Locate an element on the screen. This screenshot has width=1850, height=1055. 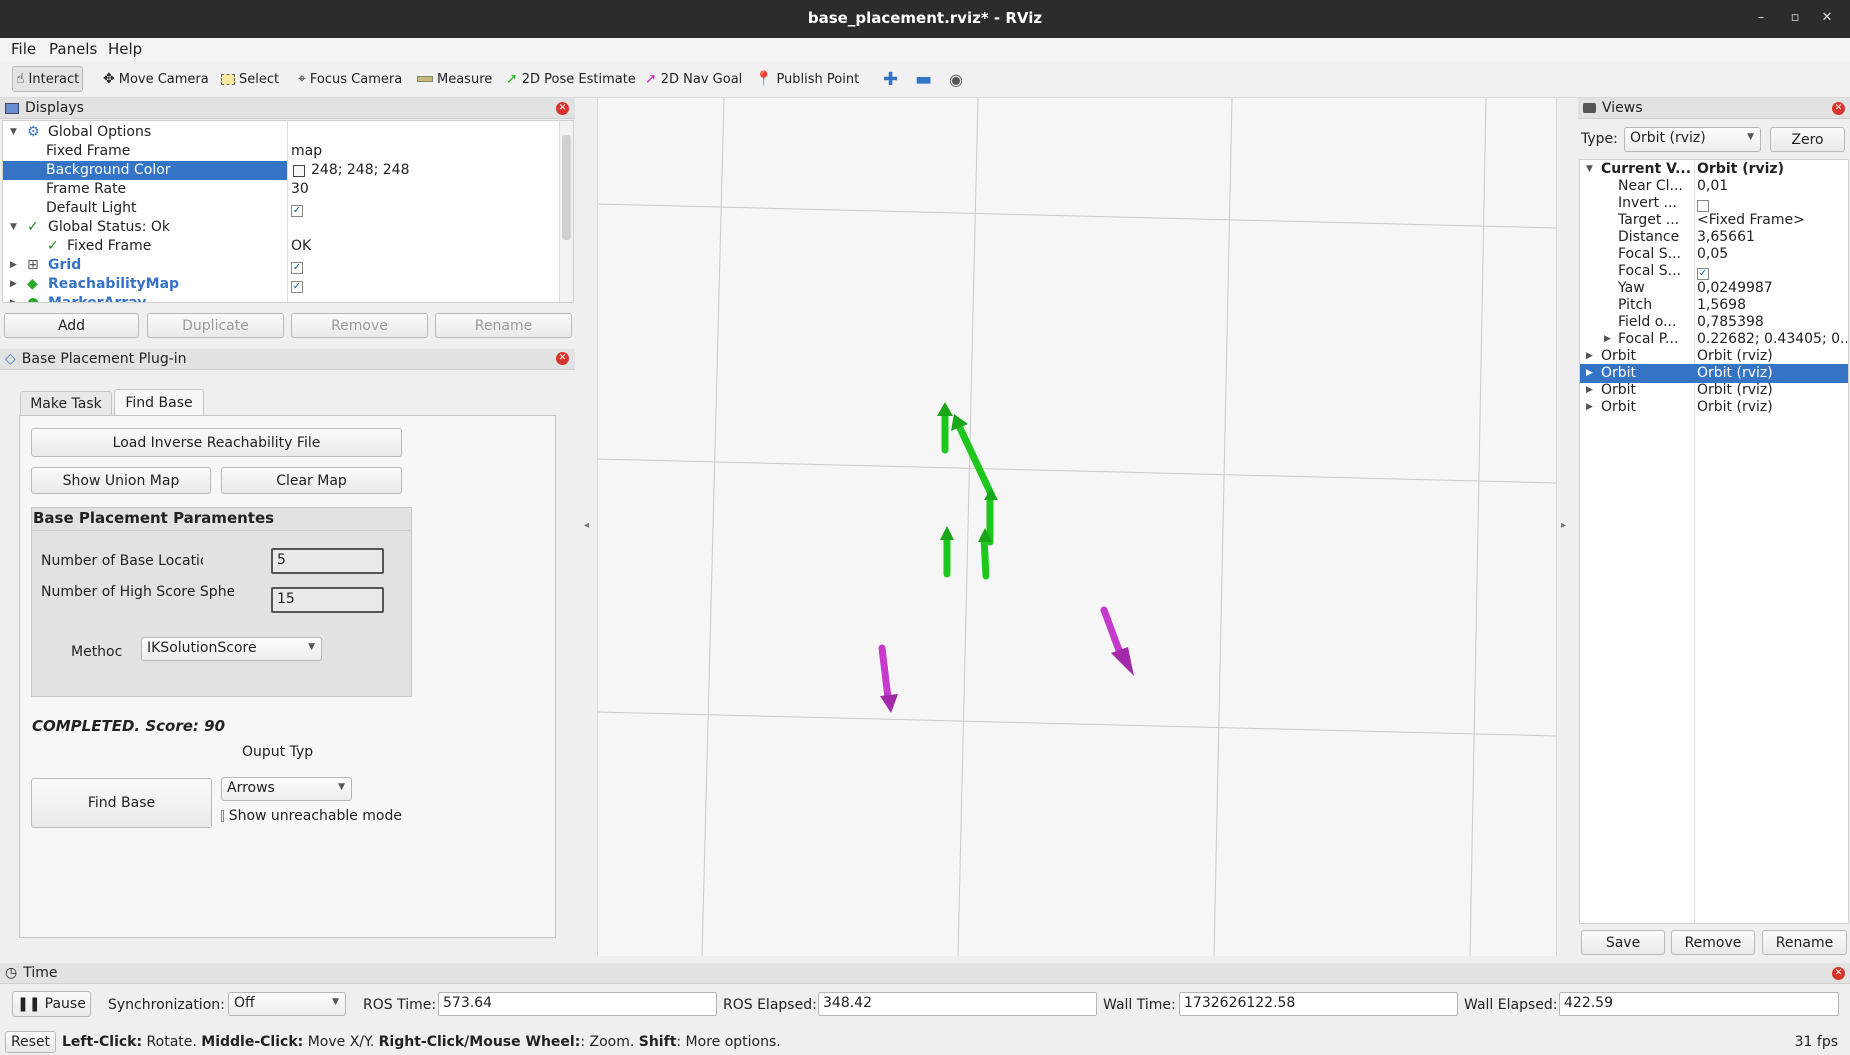
scrollbar-thumb is located at coordinates (566, 187).